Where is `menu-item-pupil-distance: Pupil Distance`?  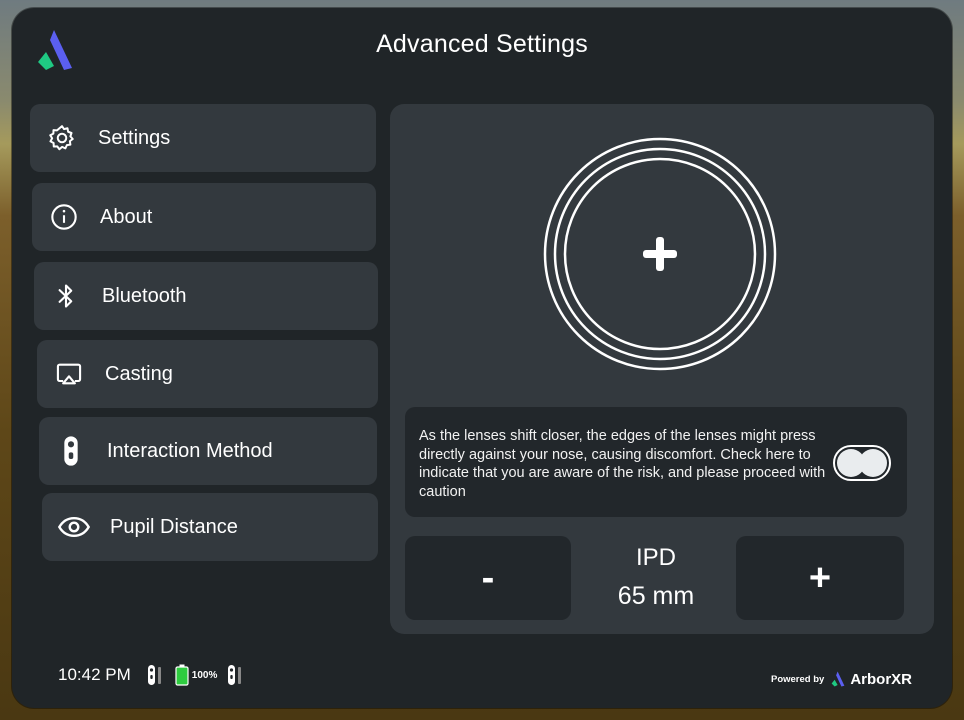 menu-item-pupil-distance: Pupil Distance is located at coordinates (210, 527).